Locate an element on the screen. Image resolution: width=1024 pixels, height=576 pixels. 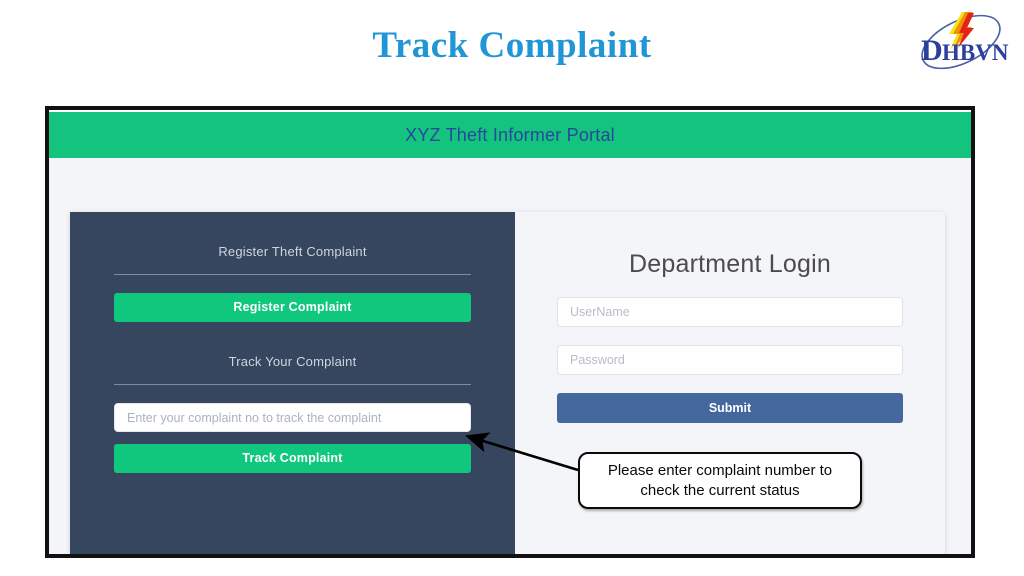
department-login-heading: Department Login is located at coordinates (730, 264).